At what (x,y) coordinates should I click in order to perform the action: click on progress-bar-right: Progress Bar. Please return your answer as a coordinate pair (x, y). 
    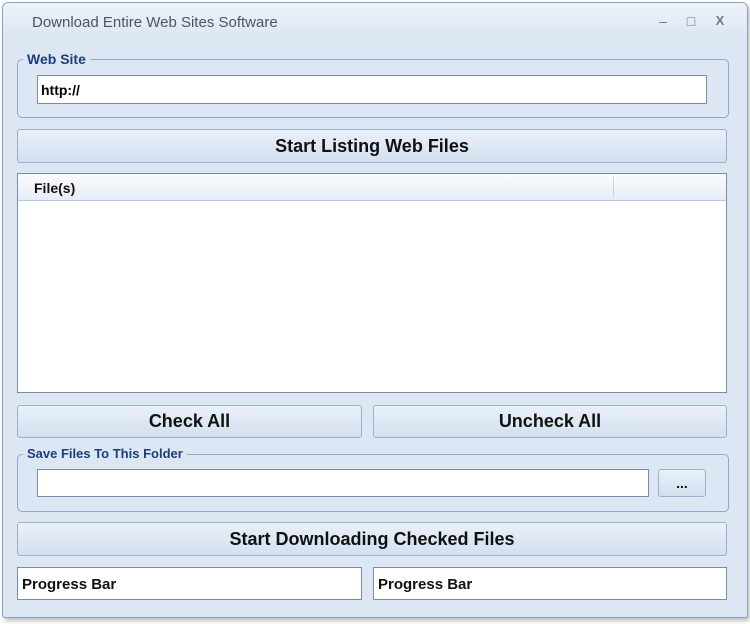
    Looking at the image, I should click on (550, 583).